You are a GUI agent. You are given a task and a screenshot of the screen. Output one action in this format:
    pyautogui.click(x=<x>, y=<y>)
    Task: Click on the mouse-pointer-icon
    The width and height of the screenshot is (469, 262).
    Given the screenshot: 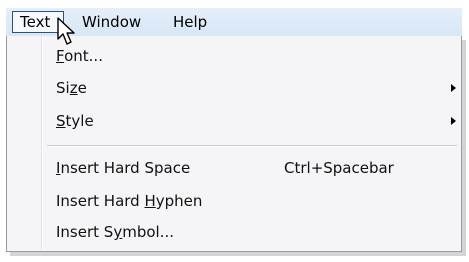 What is the action you would take?
    pyautogui.click(x=66, y=31)
    